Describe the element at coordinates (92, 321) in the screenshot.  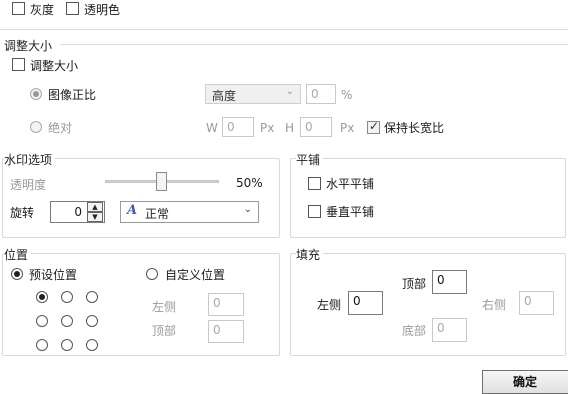
I see `anchor-middle-right-radio` at that location.